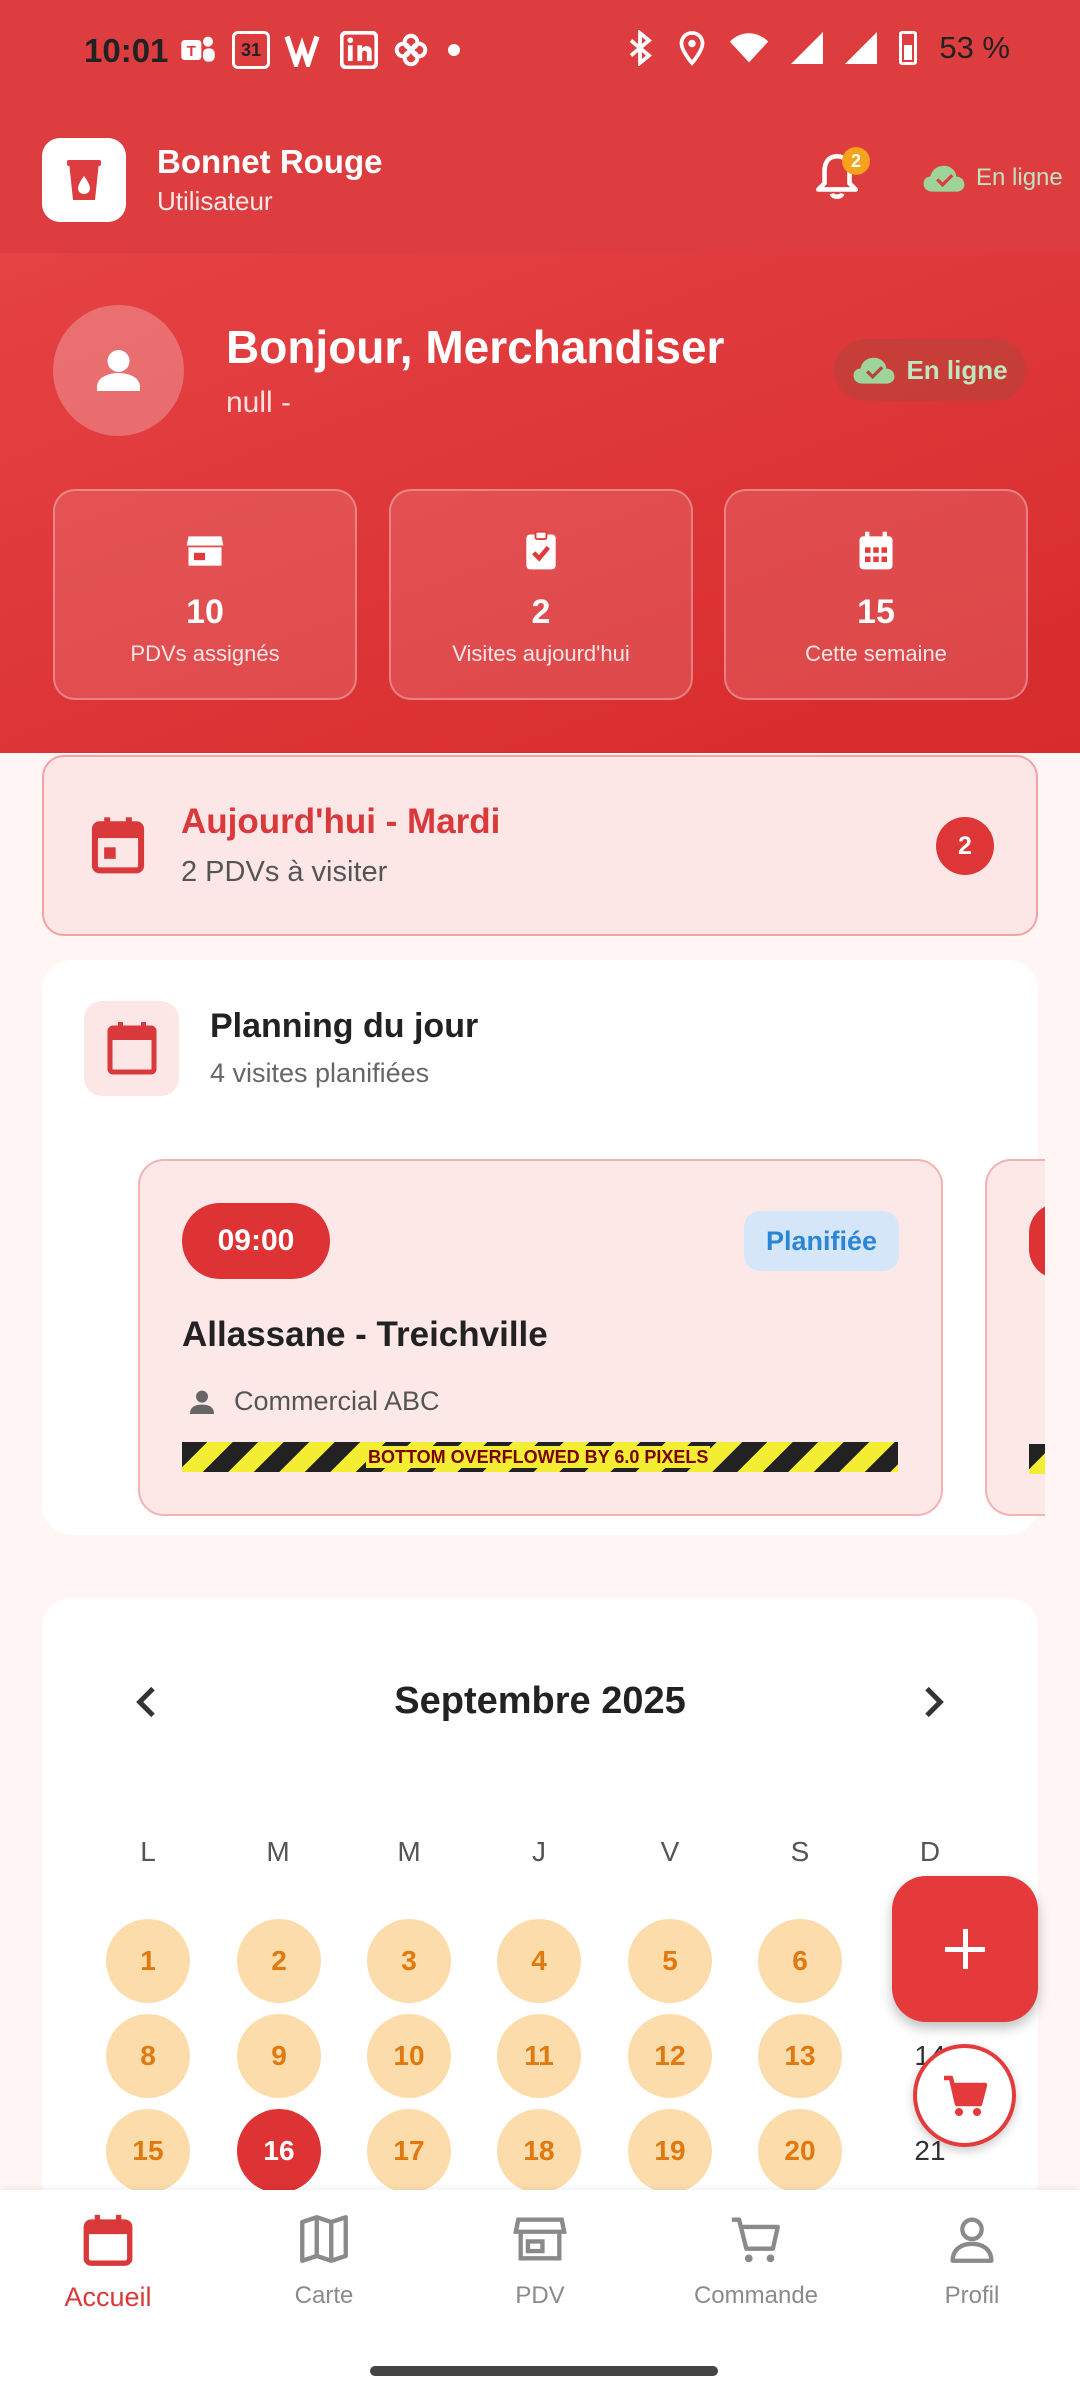  I want to click on status-time: 10:01, so click(126, 50).